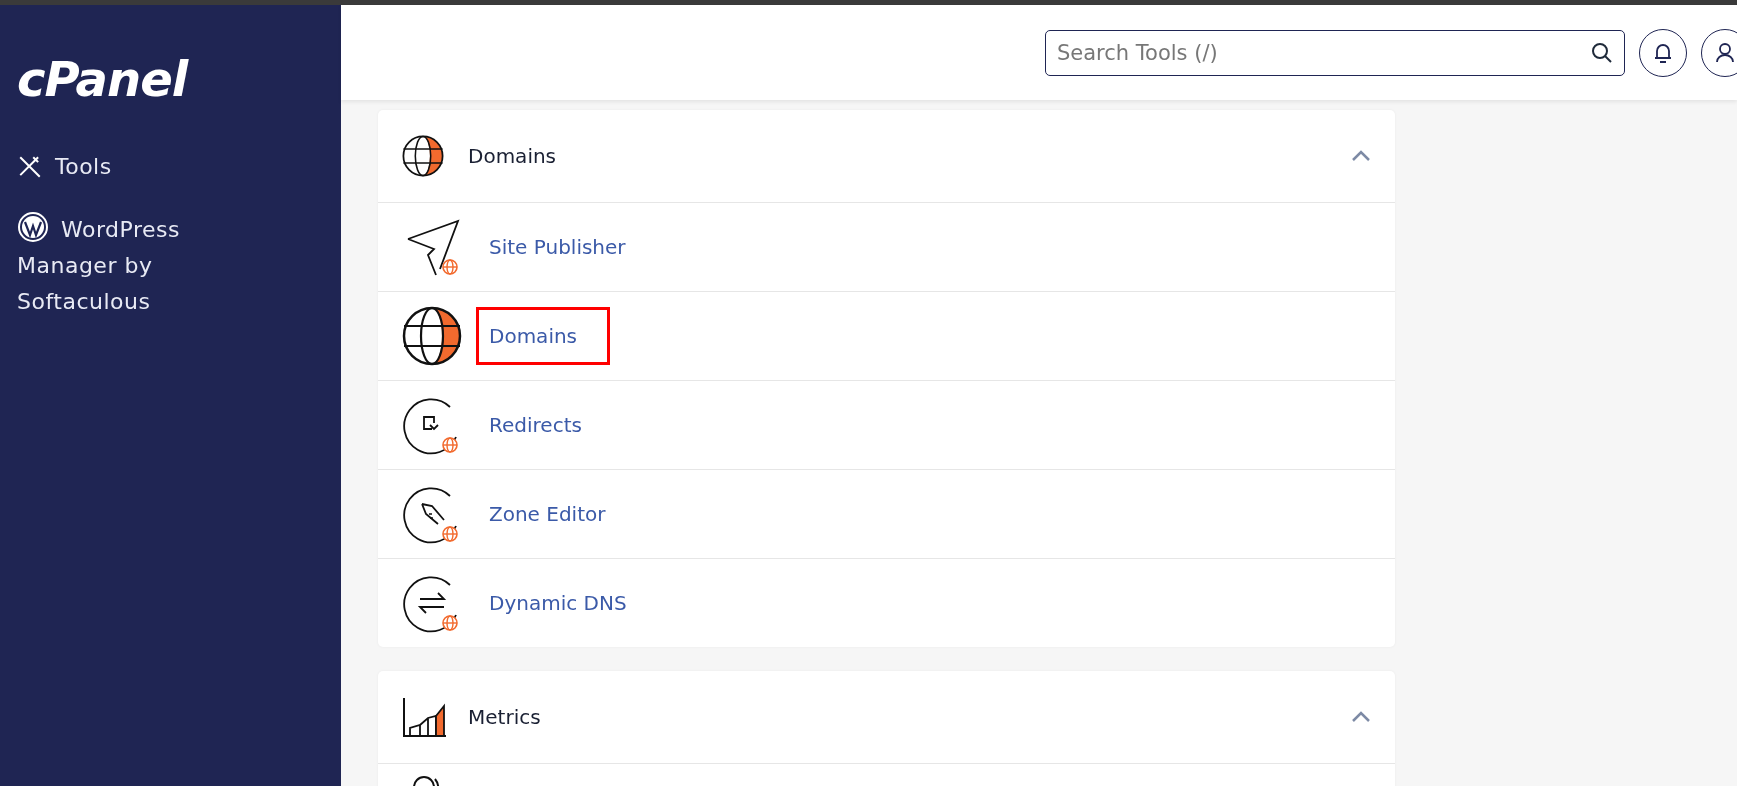 The image size is (1737, 786). Describe the element at coordinates (567, 247) in the screenshot. I see `tool-link: Site Publisher` at that location.